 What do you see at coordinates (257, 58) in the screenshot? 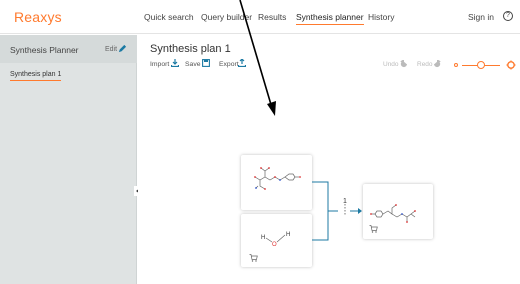
I see `annotation-arrow` at bounding box center [257, 58].